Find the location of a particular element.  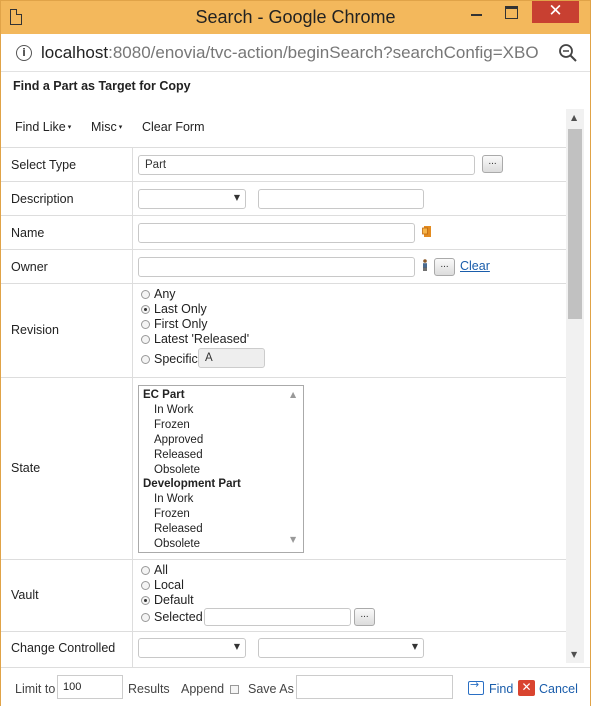

change-controlled-select-1: ▼ is located at coordinates (192, 648).